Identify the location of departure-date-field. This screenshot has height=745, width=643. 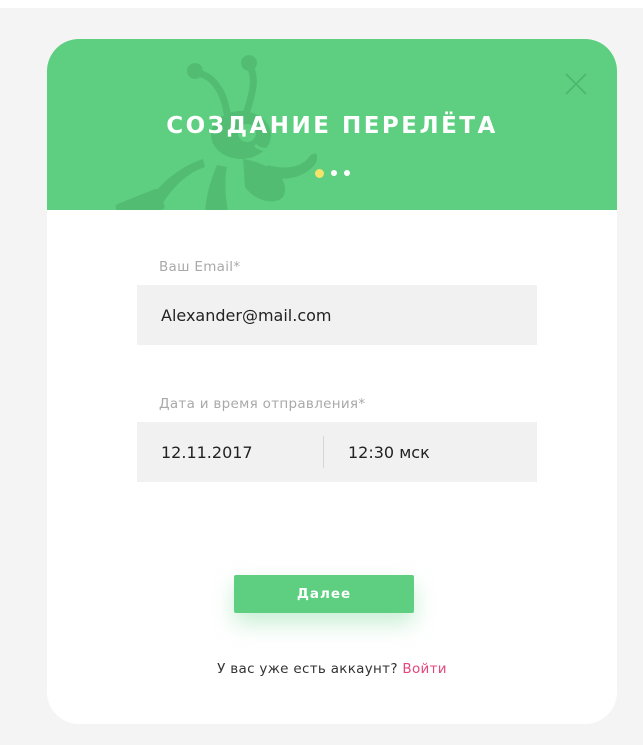
(230, 453).